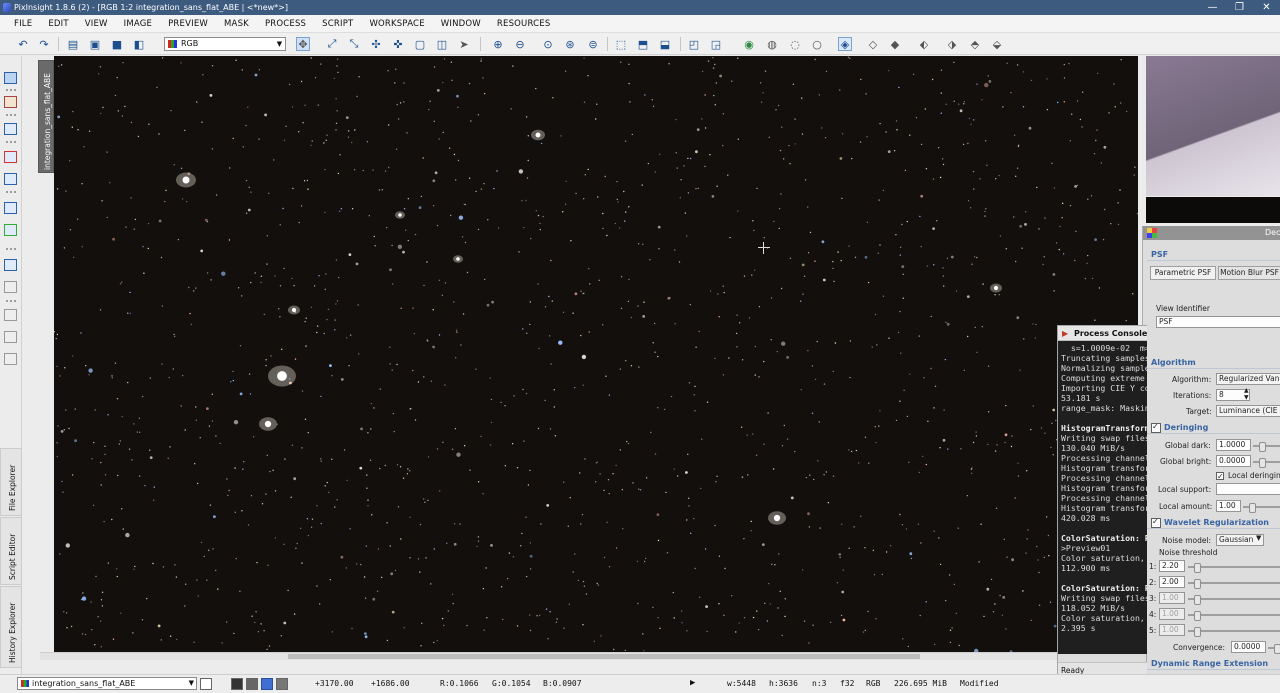 The width and height of the screenshot is (1280, 693). I want to click on readout-icon: ▢, so click(420, 44).